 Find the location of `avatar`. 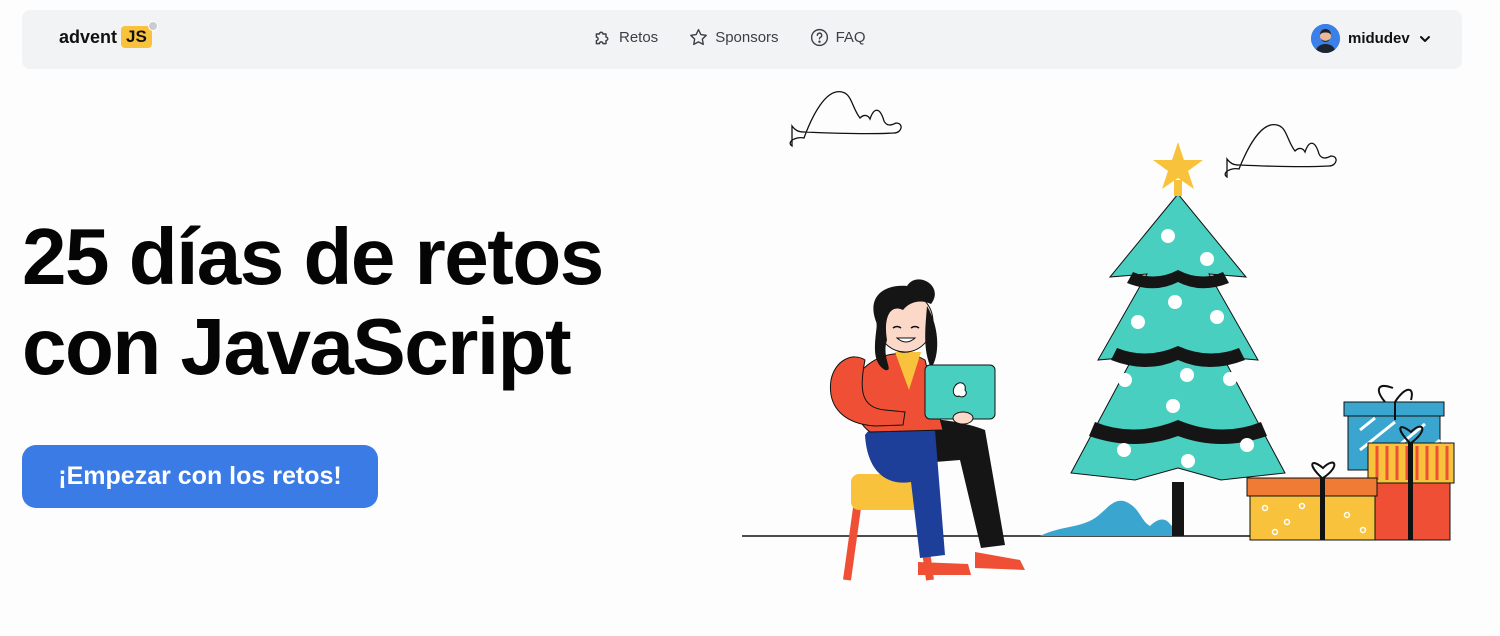

avatar is located at coordinates (1325, 38).